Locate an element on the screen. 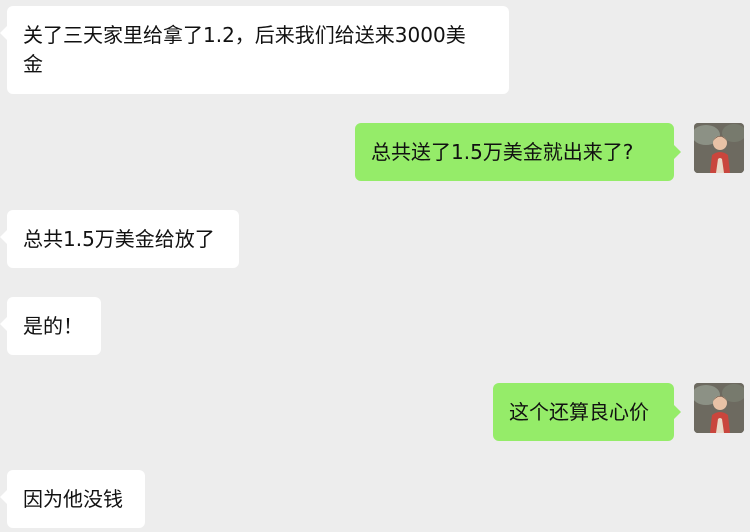  message-bubble-incoming: 总共1.5万美金给放了 is located at coordinates (119, 239).